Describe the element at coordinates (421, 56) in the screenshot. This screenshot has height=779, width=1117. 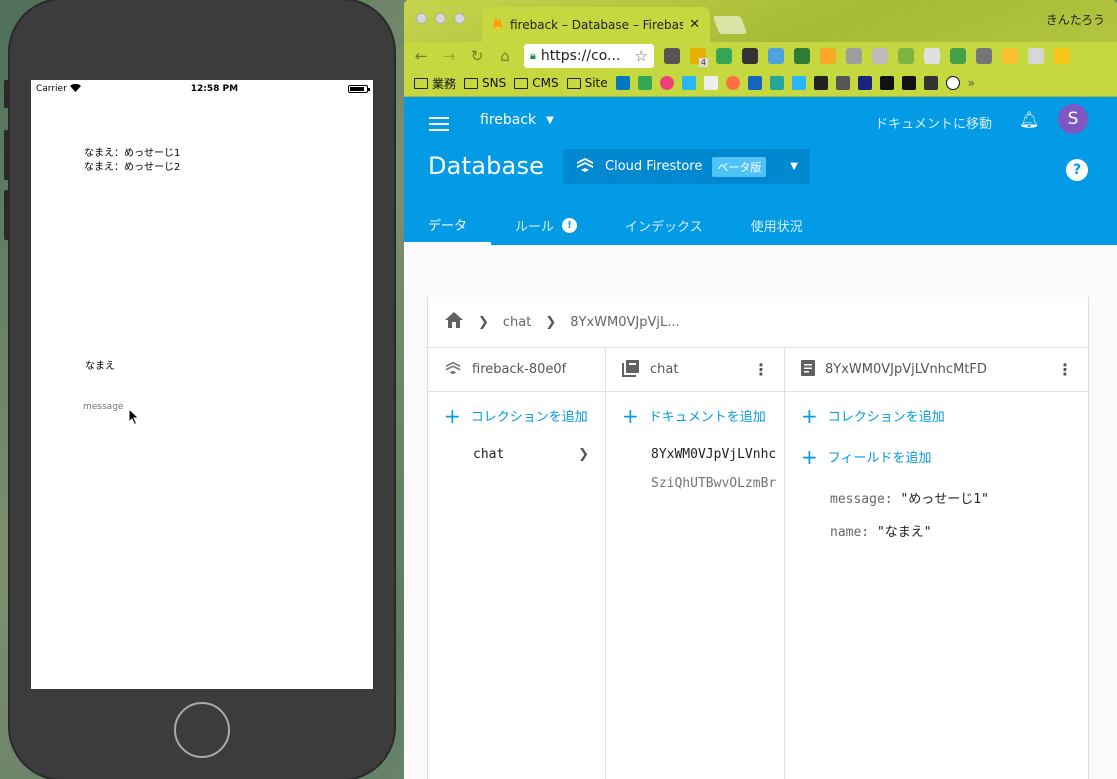
I see `back-icon: ←` at that location.